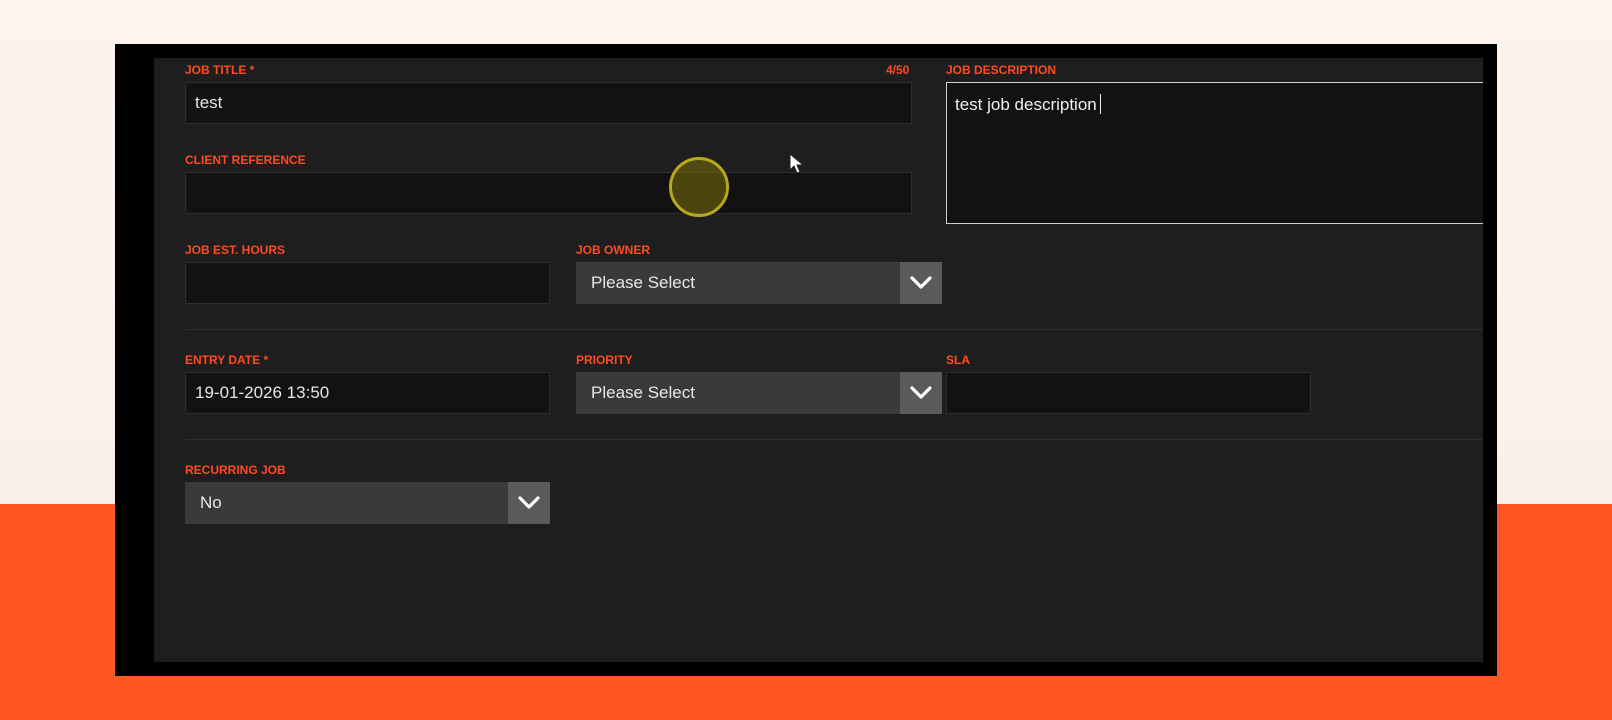 The width and height of the screenshot is (1612, 720). I want to click on recurring-job-selected-value: No, so click(211, 502).